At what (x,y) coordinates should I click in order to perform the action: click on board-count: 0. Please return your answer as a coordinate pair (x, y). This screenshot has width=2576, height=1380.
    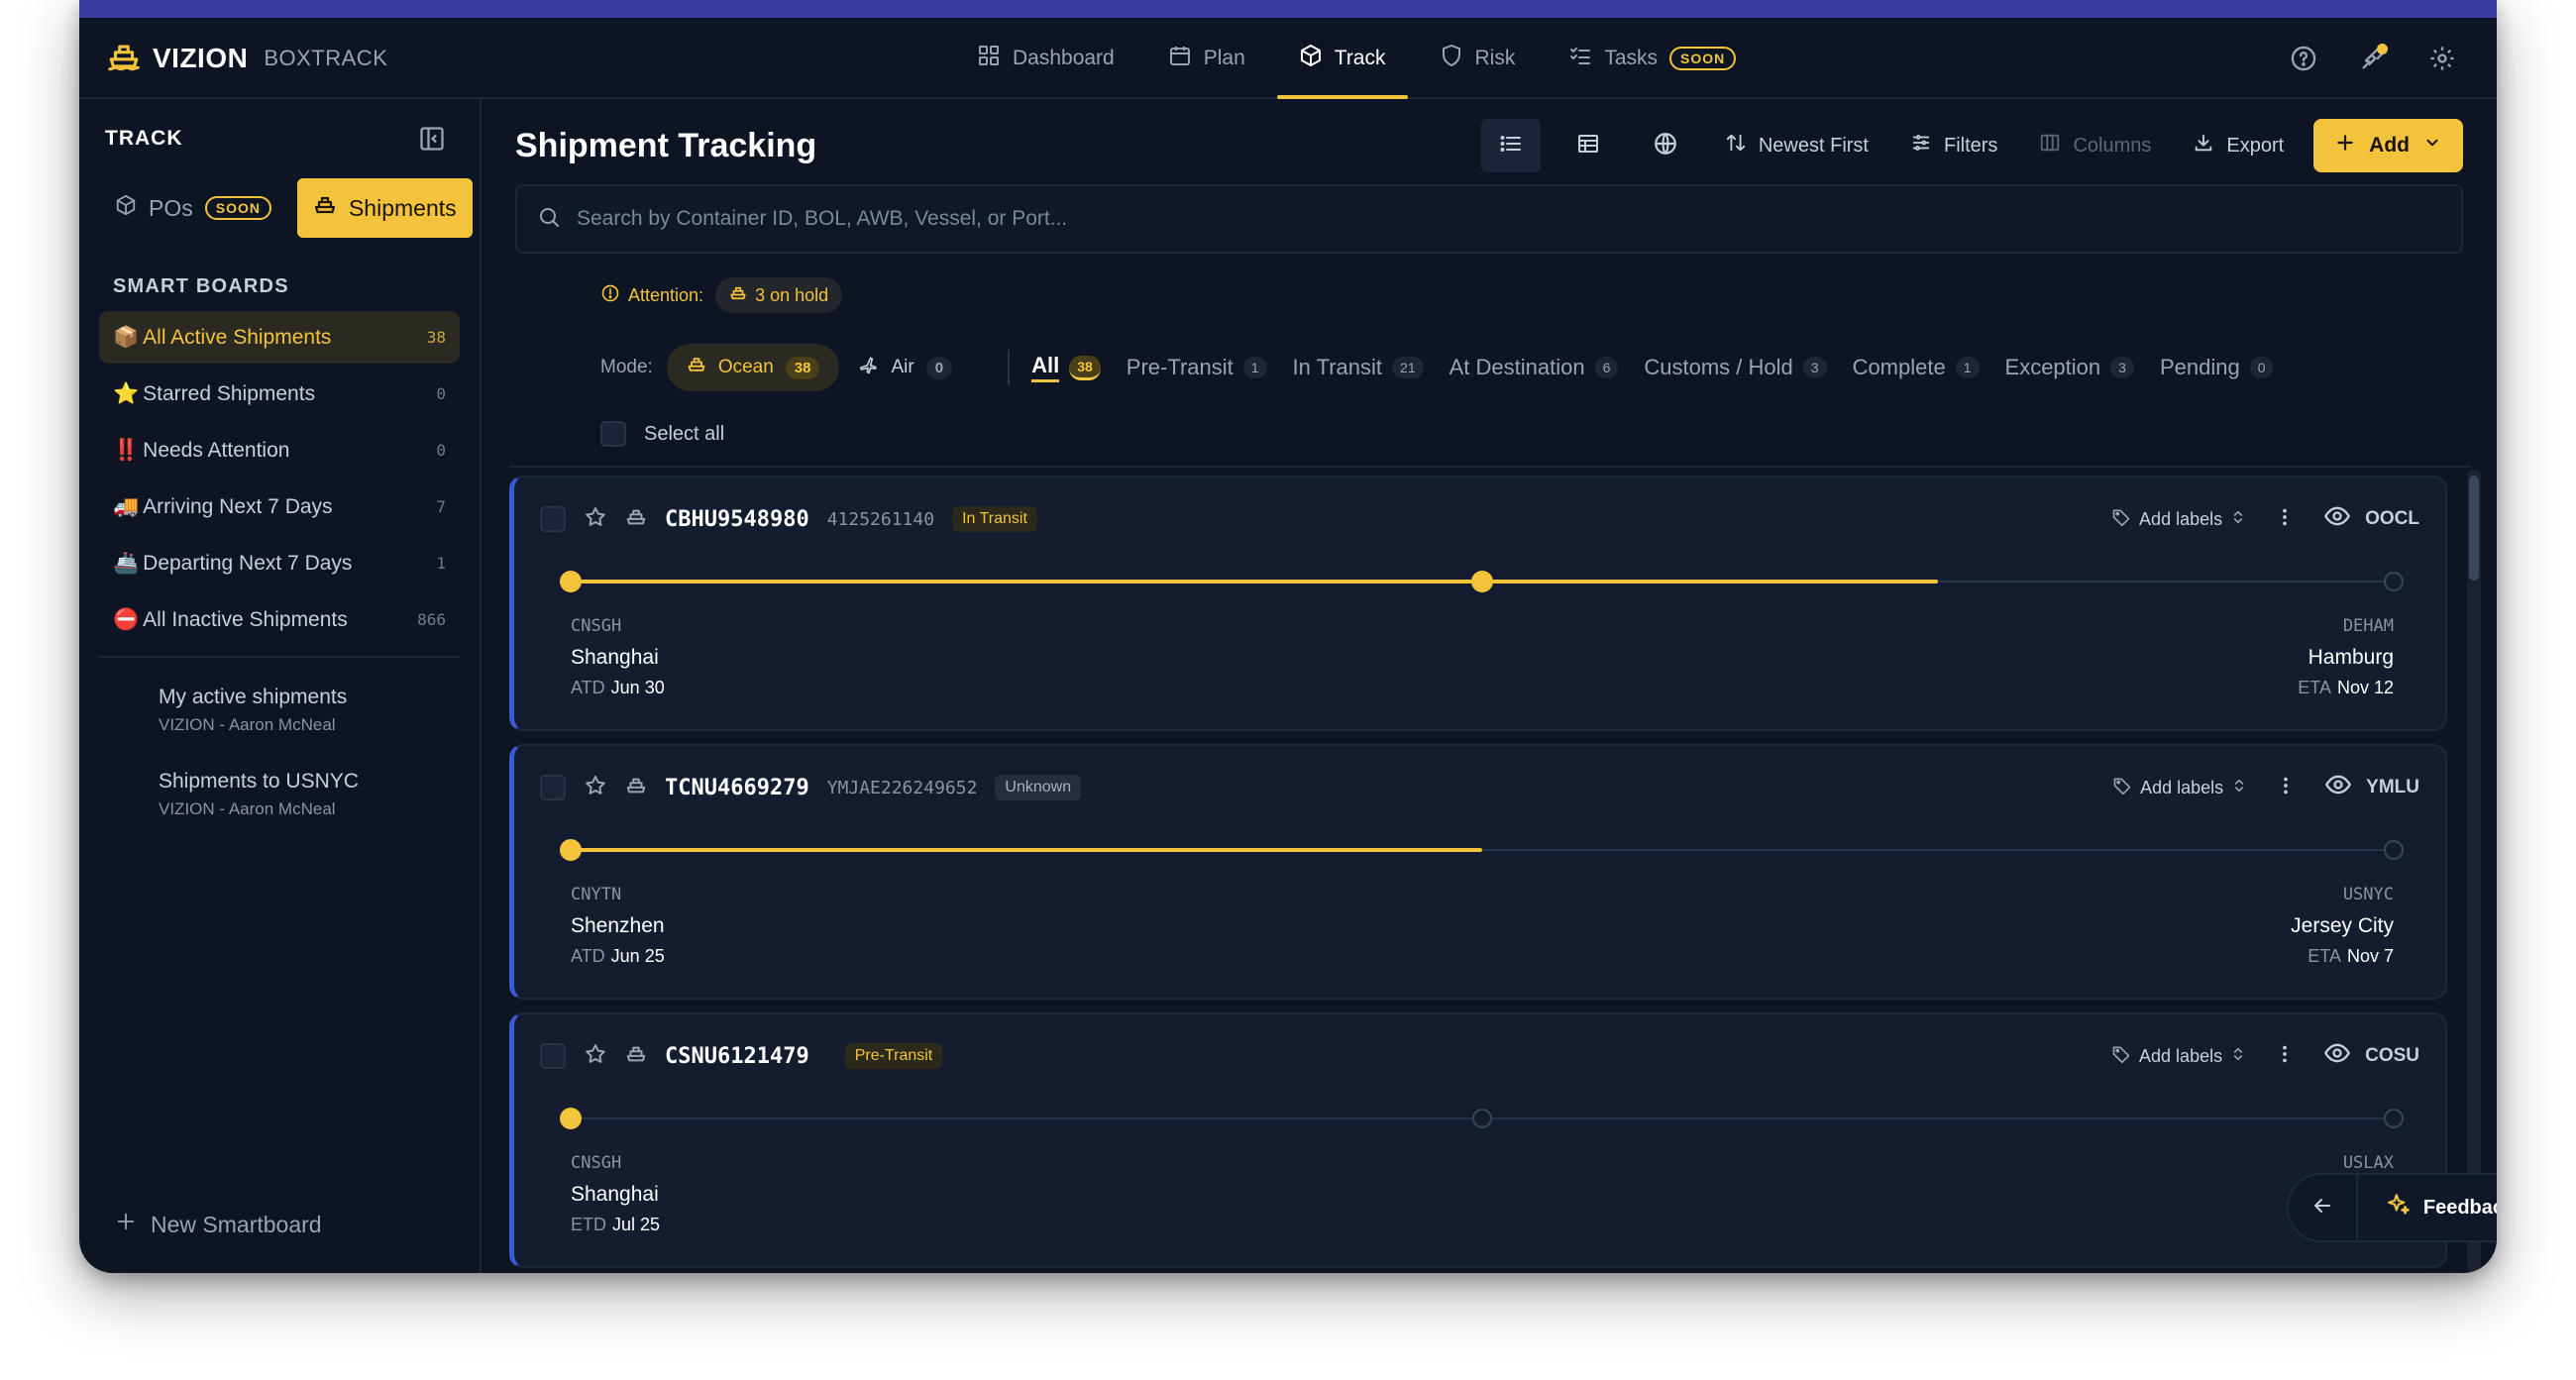
    Looking at the image, I should click on (441, 393).